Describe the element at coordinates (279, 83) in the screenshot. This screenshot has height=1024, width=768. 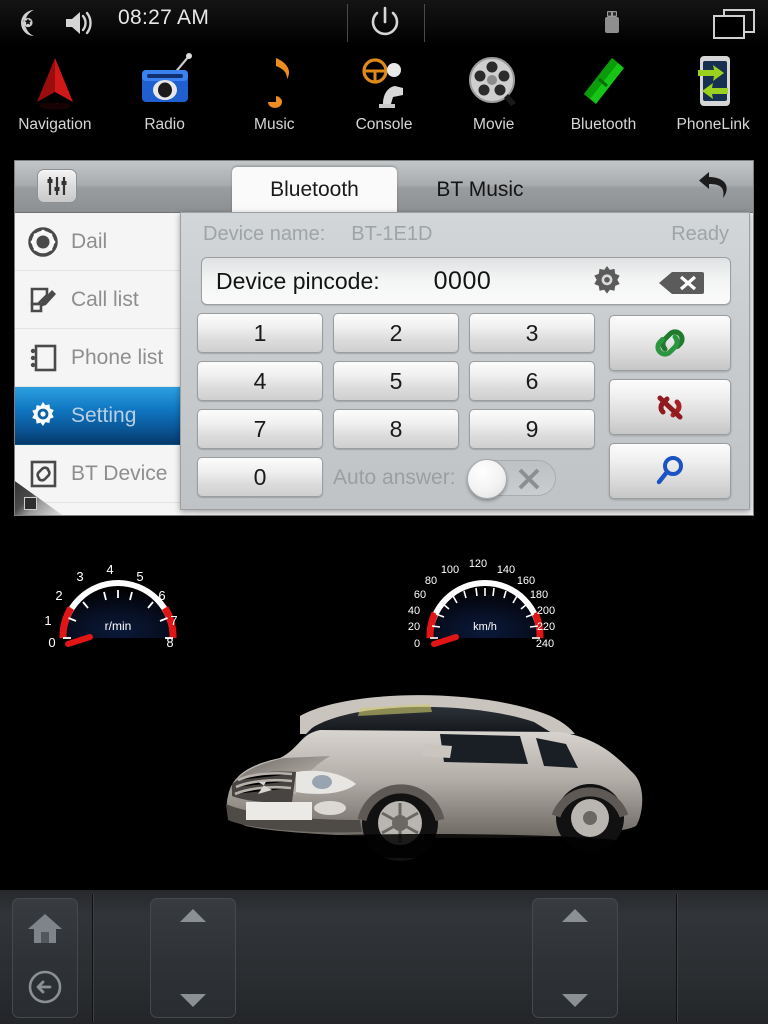
I see `music-note-icon` at that location.